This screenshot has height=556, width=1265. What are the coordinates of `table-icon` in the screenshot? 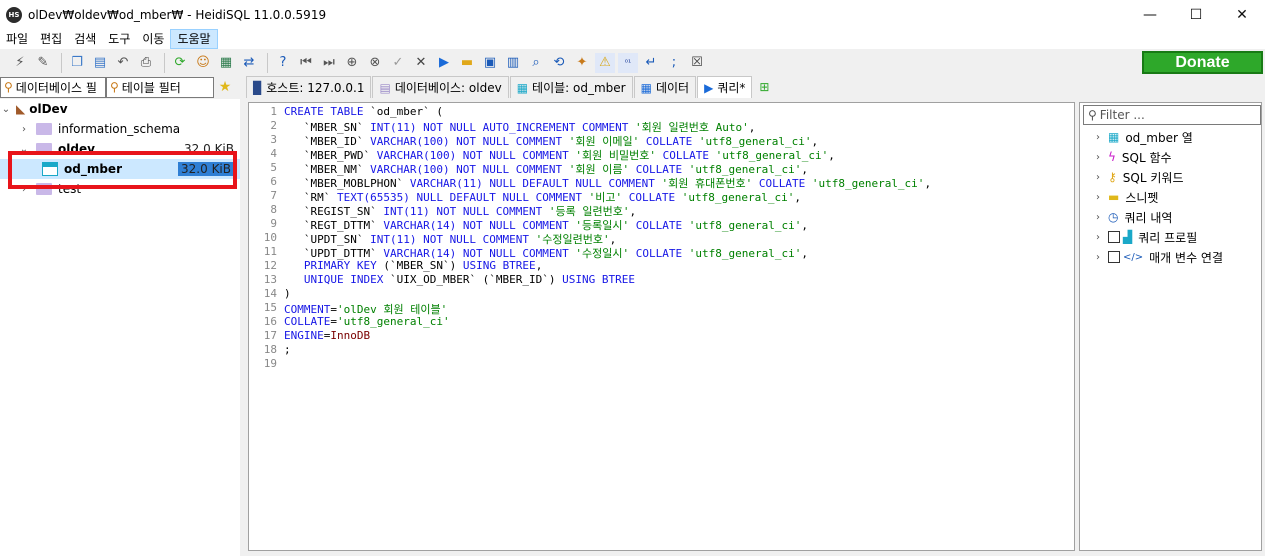 It's located at (50, 169).